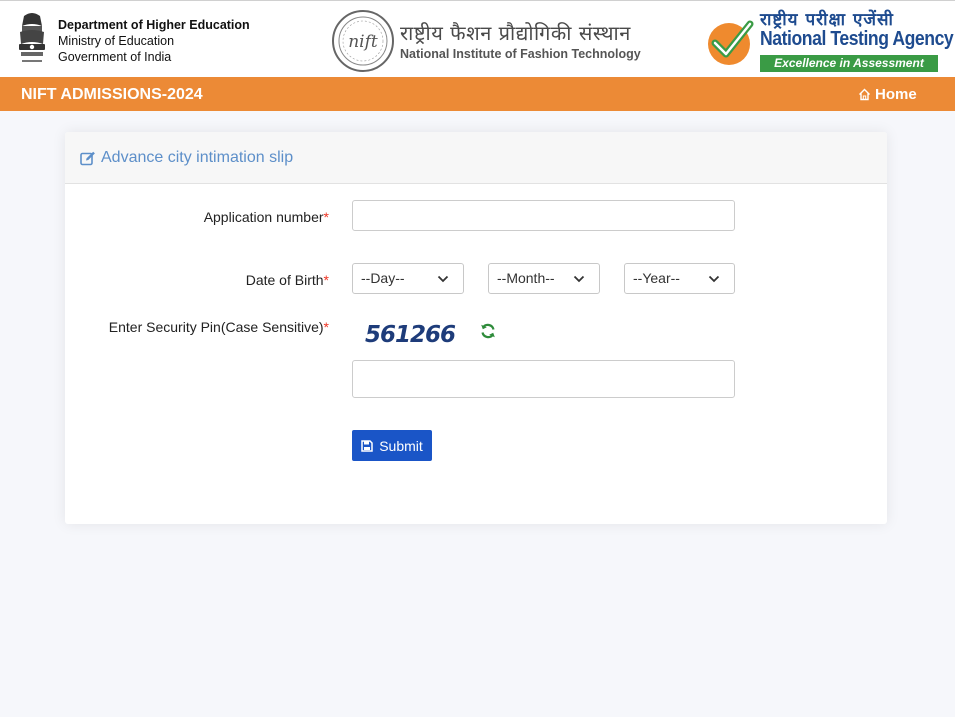 The width and height of the screenshot is (955, 717). I want to click on svg-text: nift, so click(363, 42).